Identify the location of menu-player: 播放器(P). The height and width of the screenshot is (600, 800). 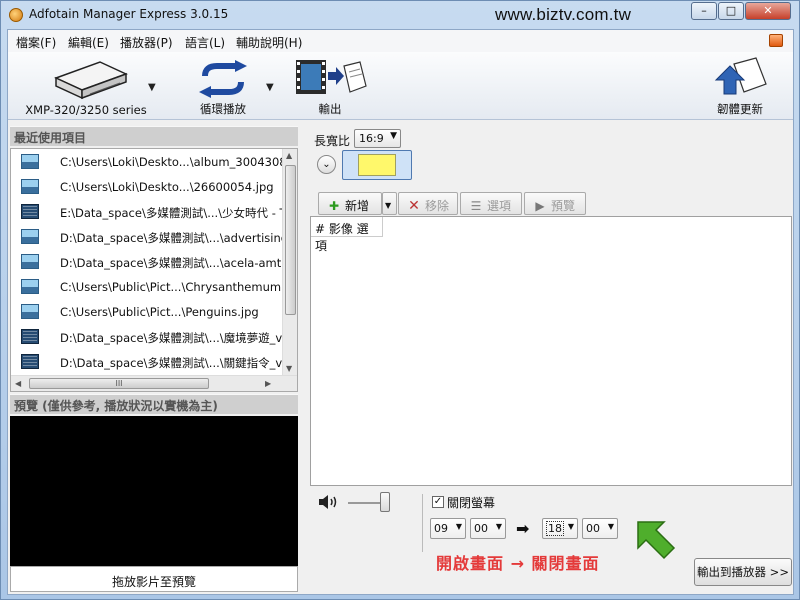
(146, 42).